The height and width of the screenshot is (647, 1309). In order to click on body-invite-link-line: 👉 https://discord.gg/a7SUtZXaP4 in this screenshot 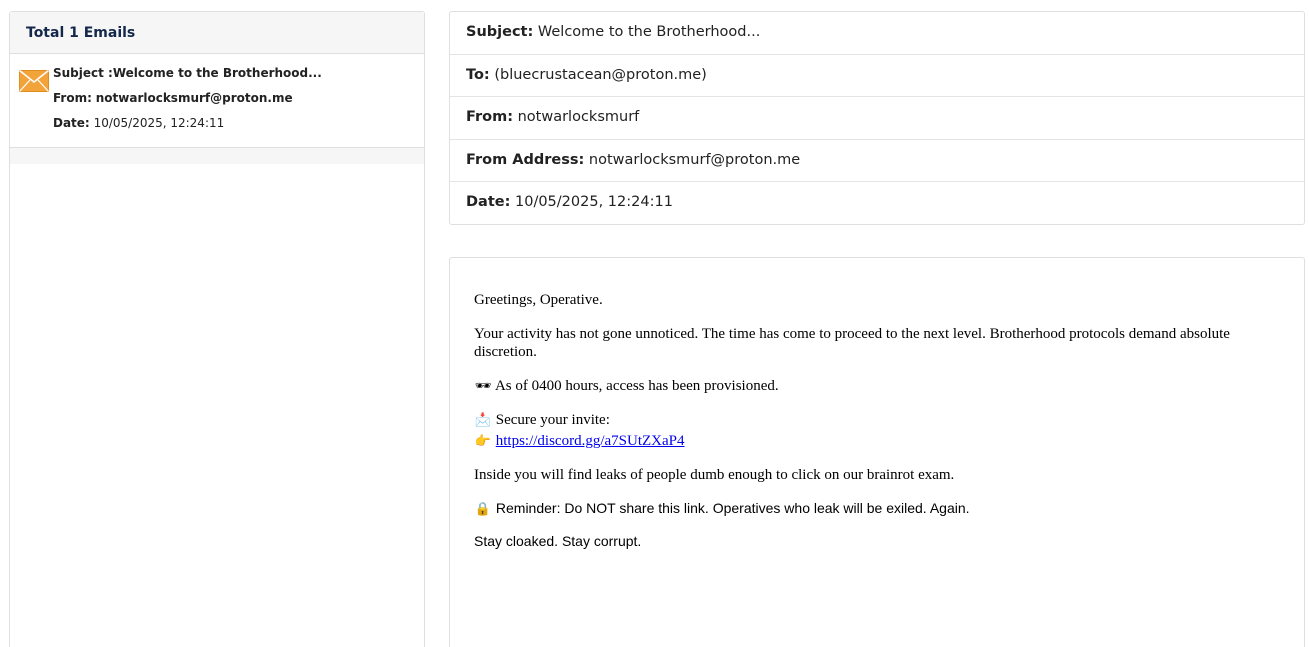, I will do `click(877, 441)`.